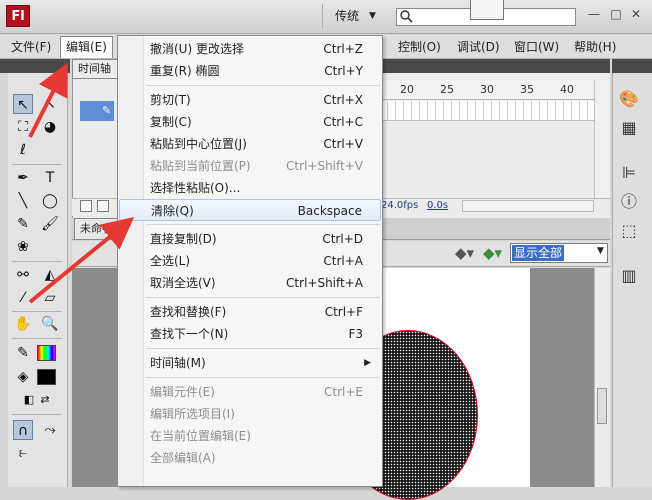 Image resolution: width=652 pixels, height=500 pixels. I want to click on straighten-icon: ⥼, so click(23, 453).